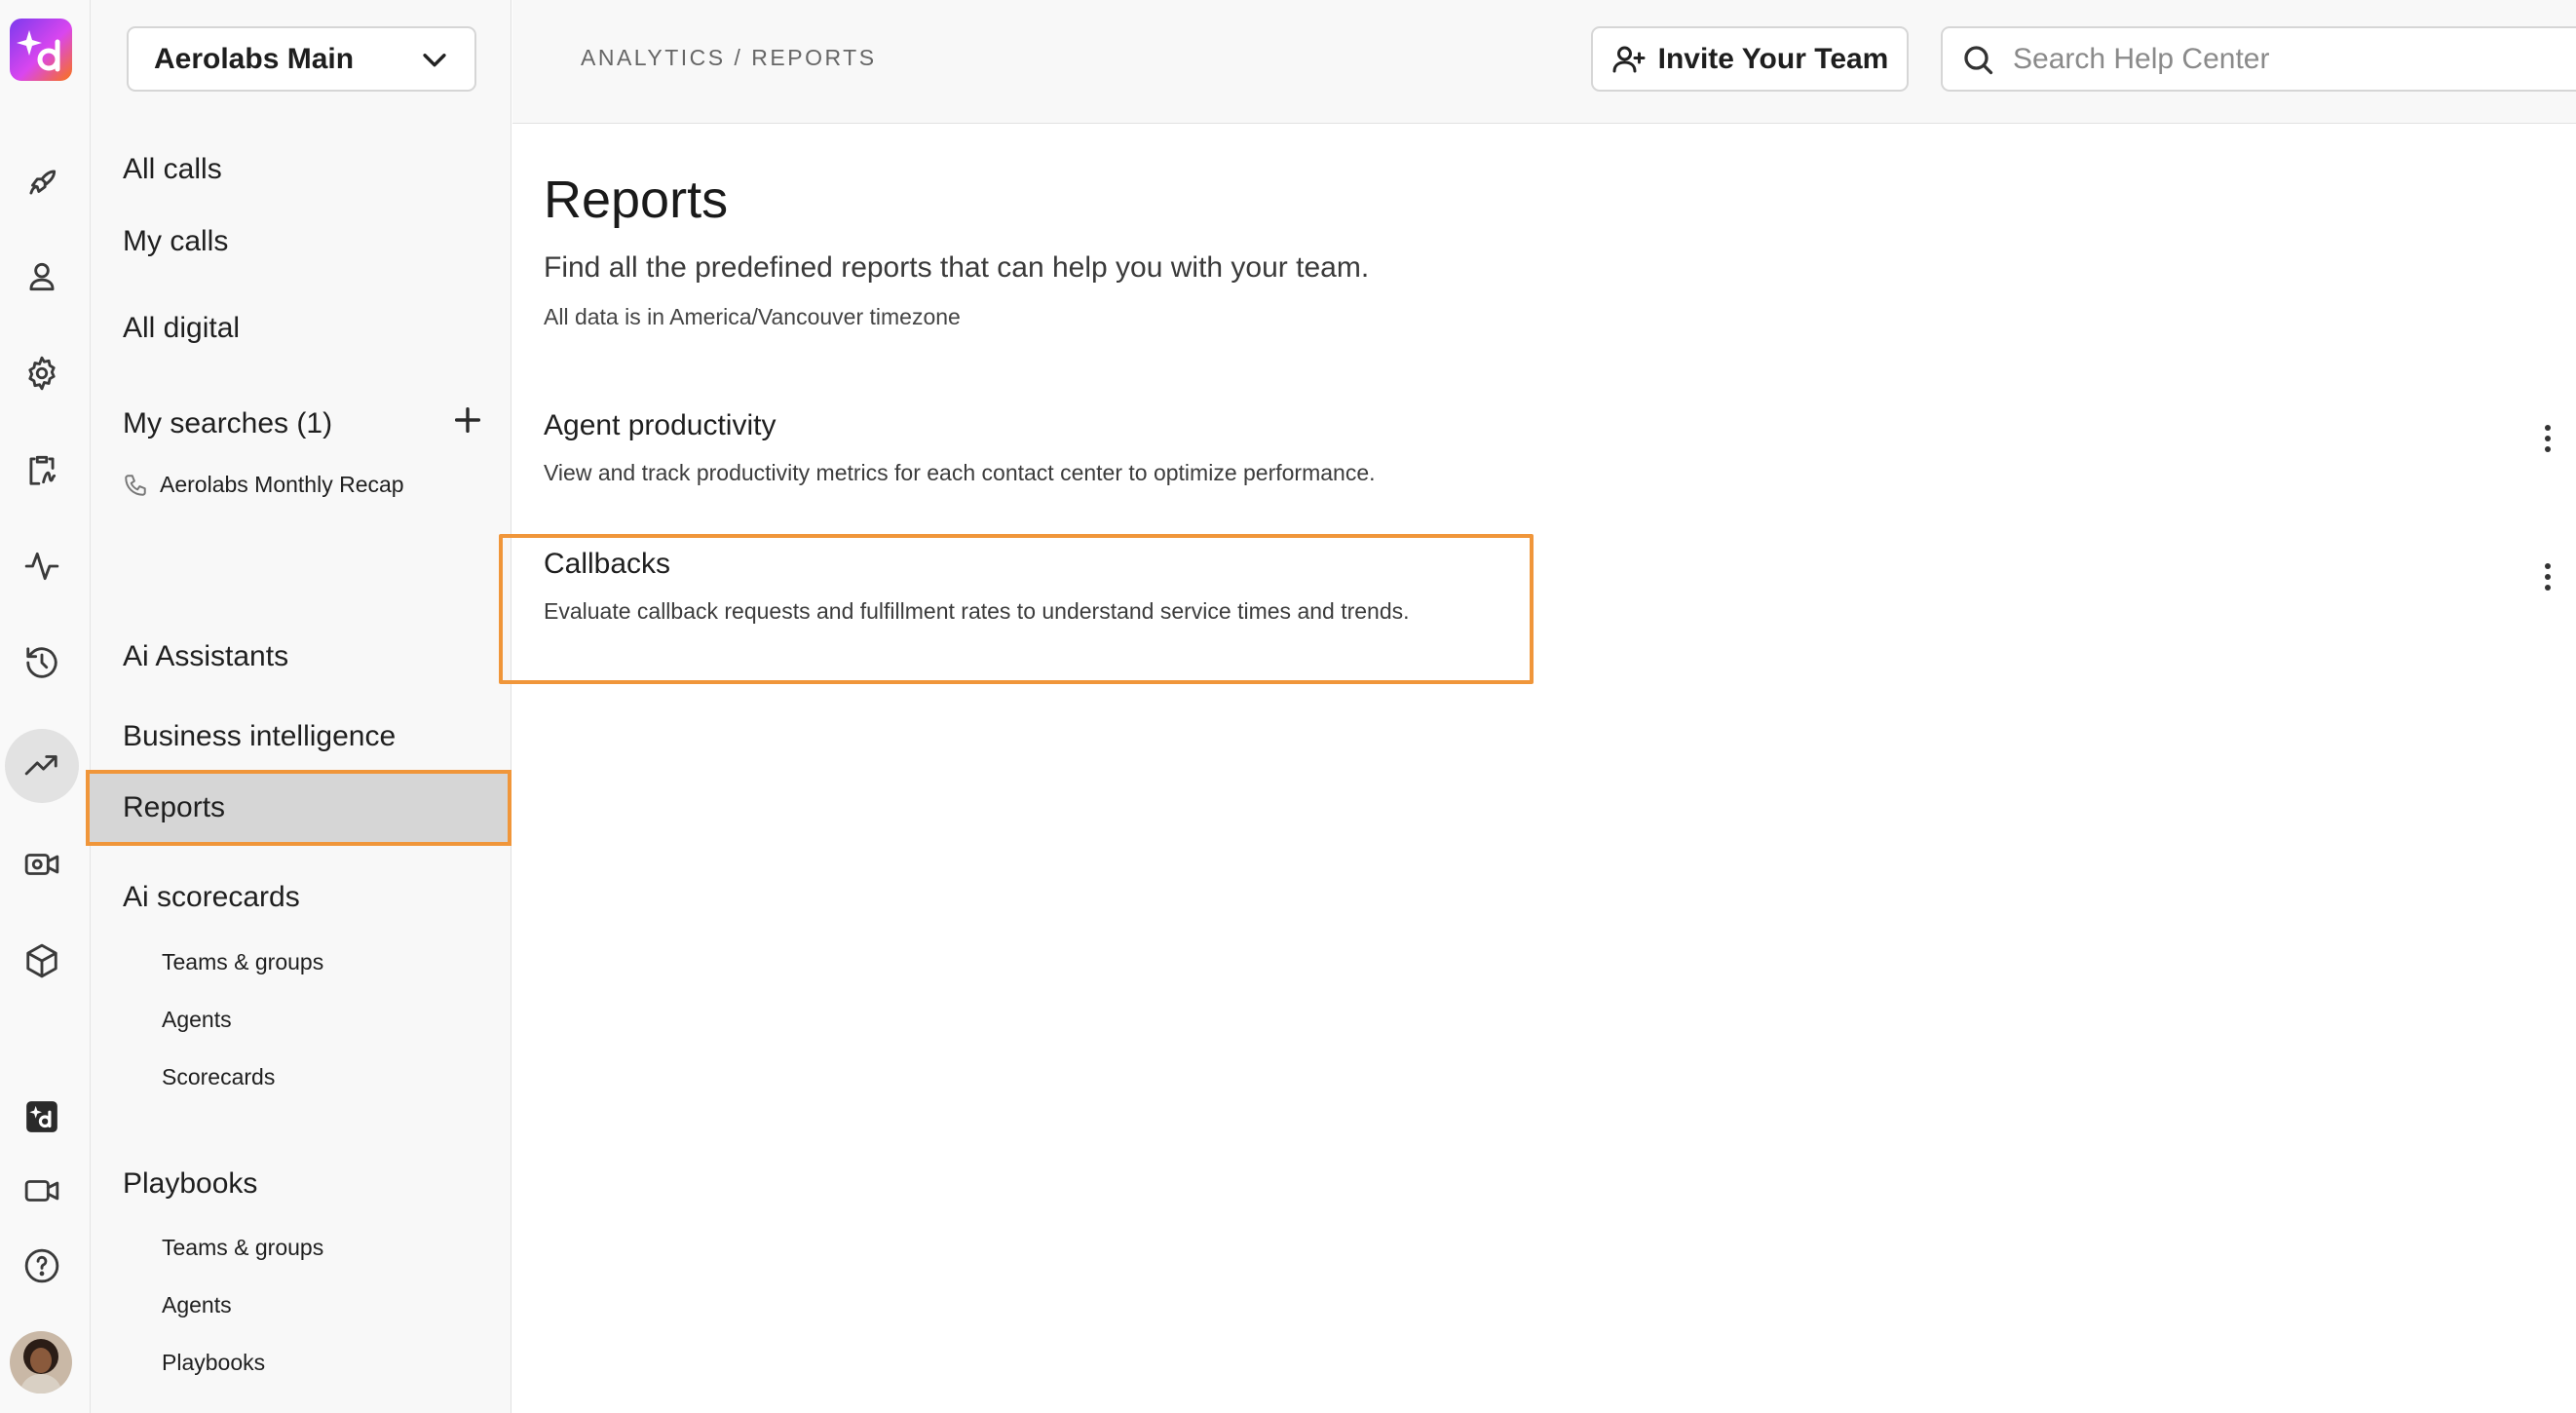 This screenshot has height=1413, width=2576. Describe the element at coordinates (42, 276) in the screenshot. I see `user-icon` at that location.